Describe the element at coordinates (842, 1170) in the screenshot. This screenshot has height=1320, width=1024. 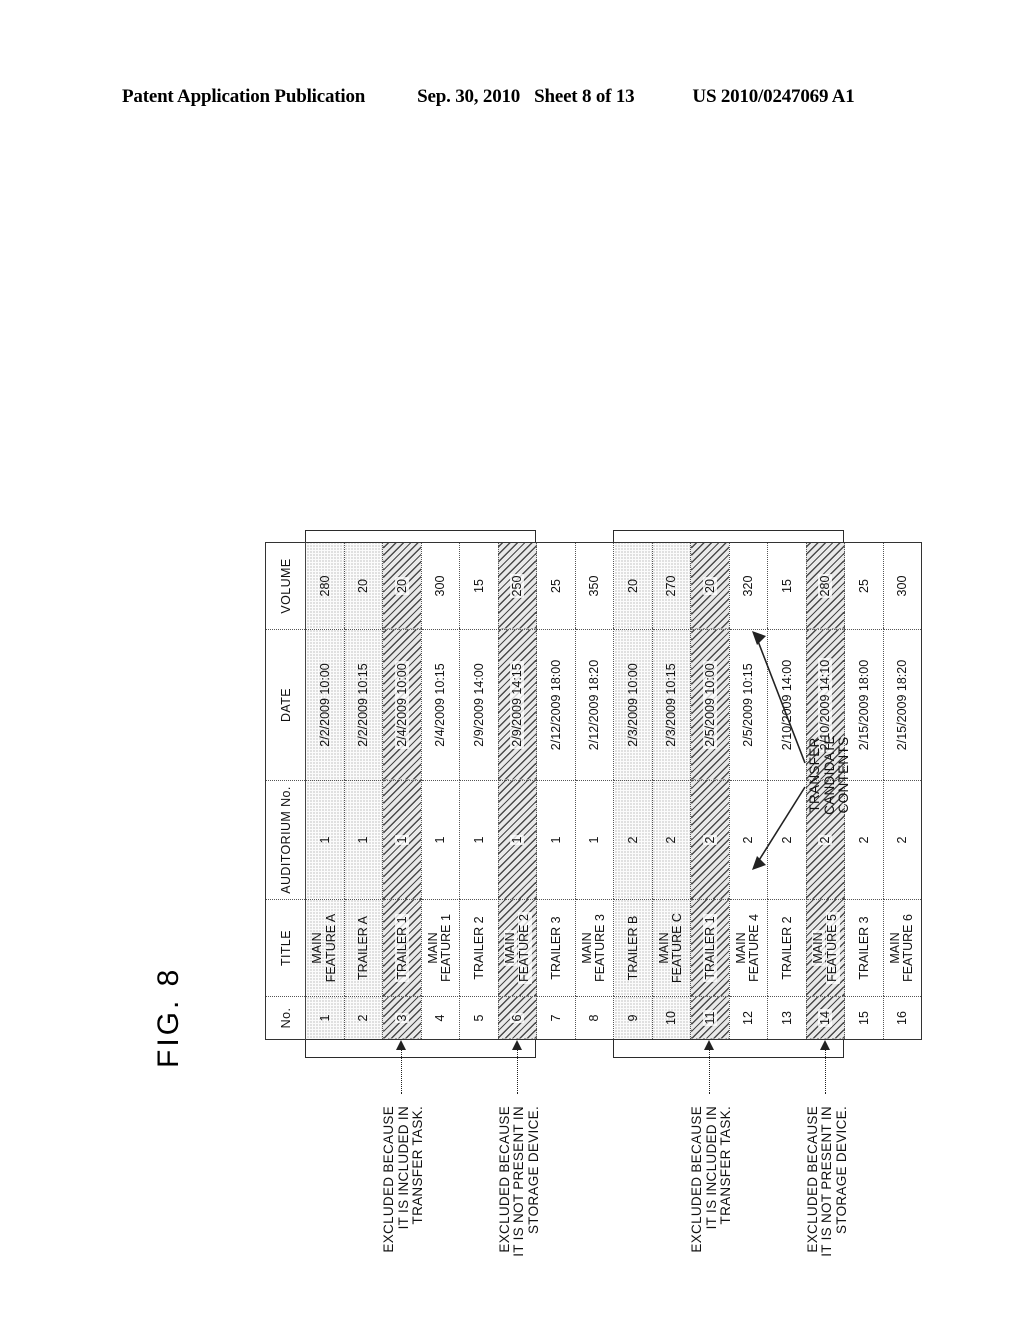
I see `callout-4-line-3: STORAGE DEVICE.` at that location.